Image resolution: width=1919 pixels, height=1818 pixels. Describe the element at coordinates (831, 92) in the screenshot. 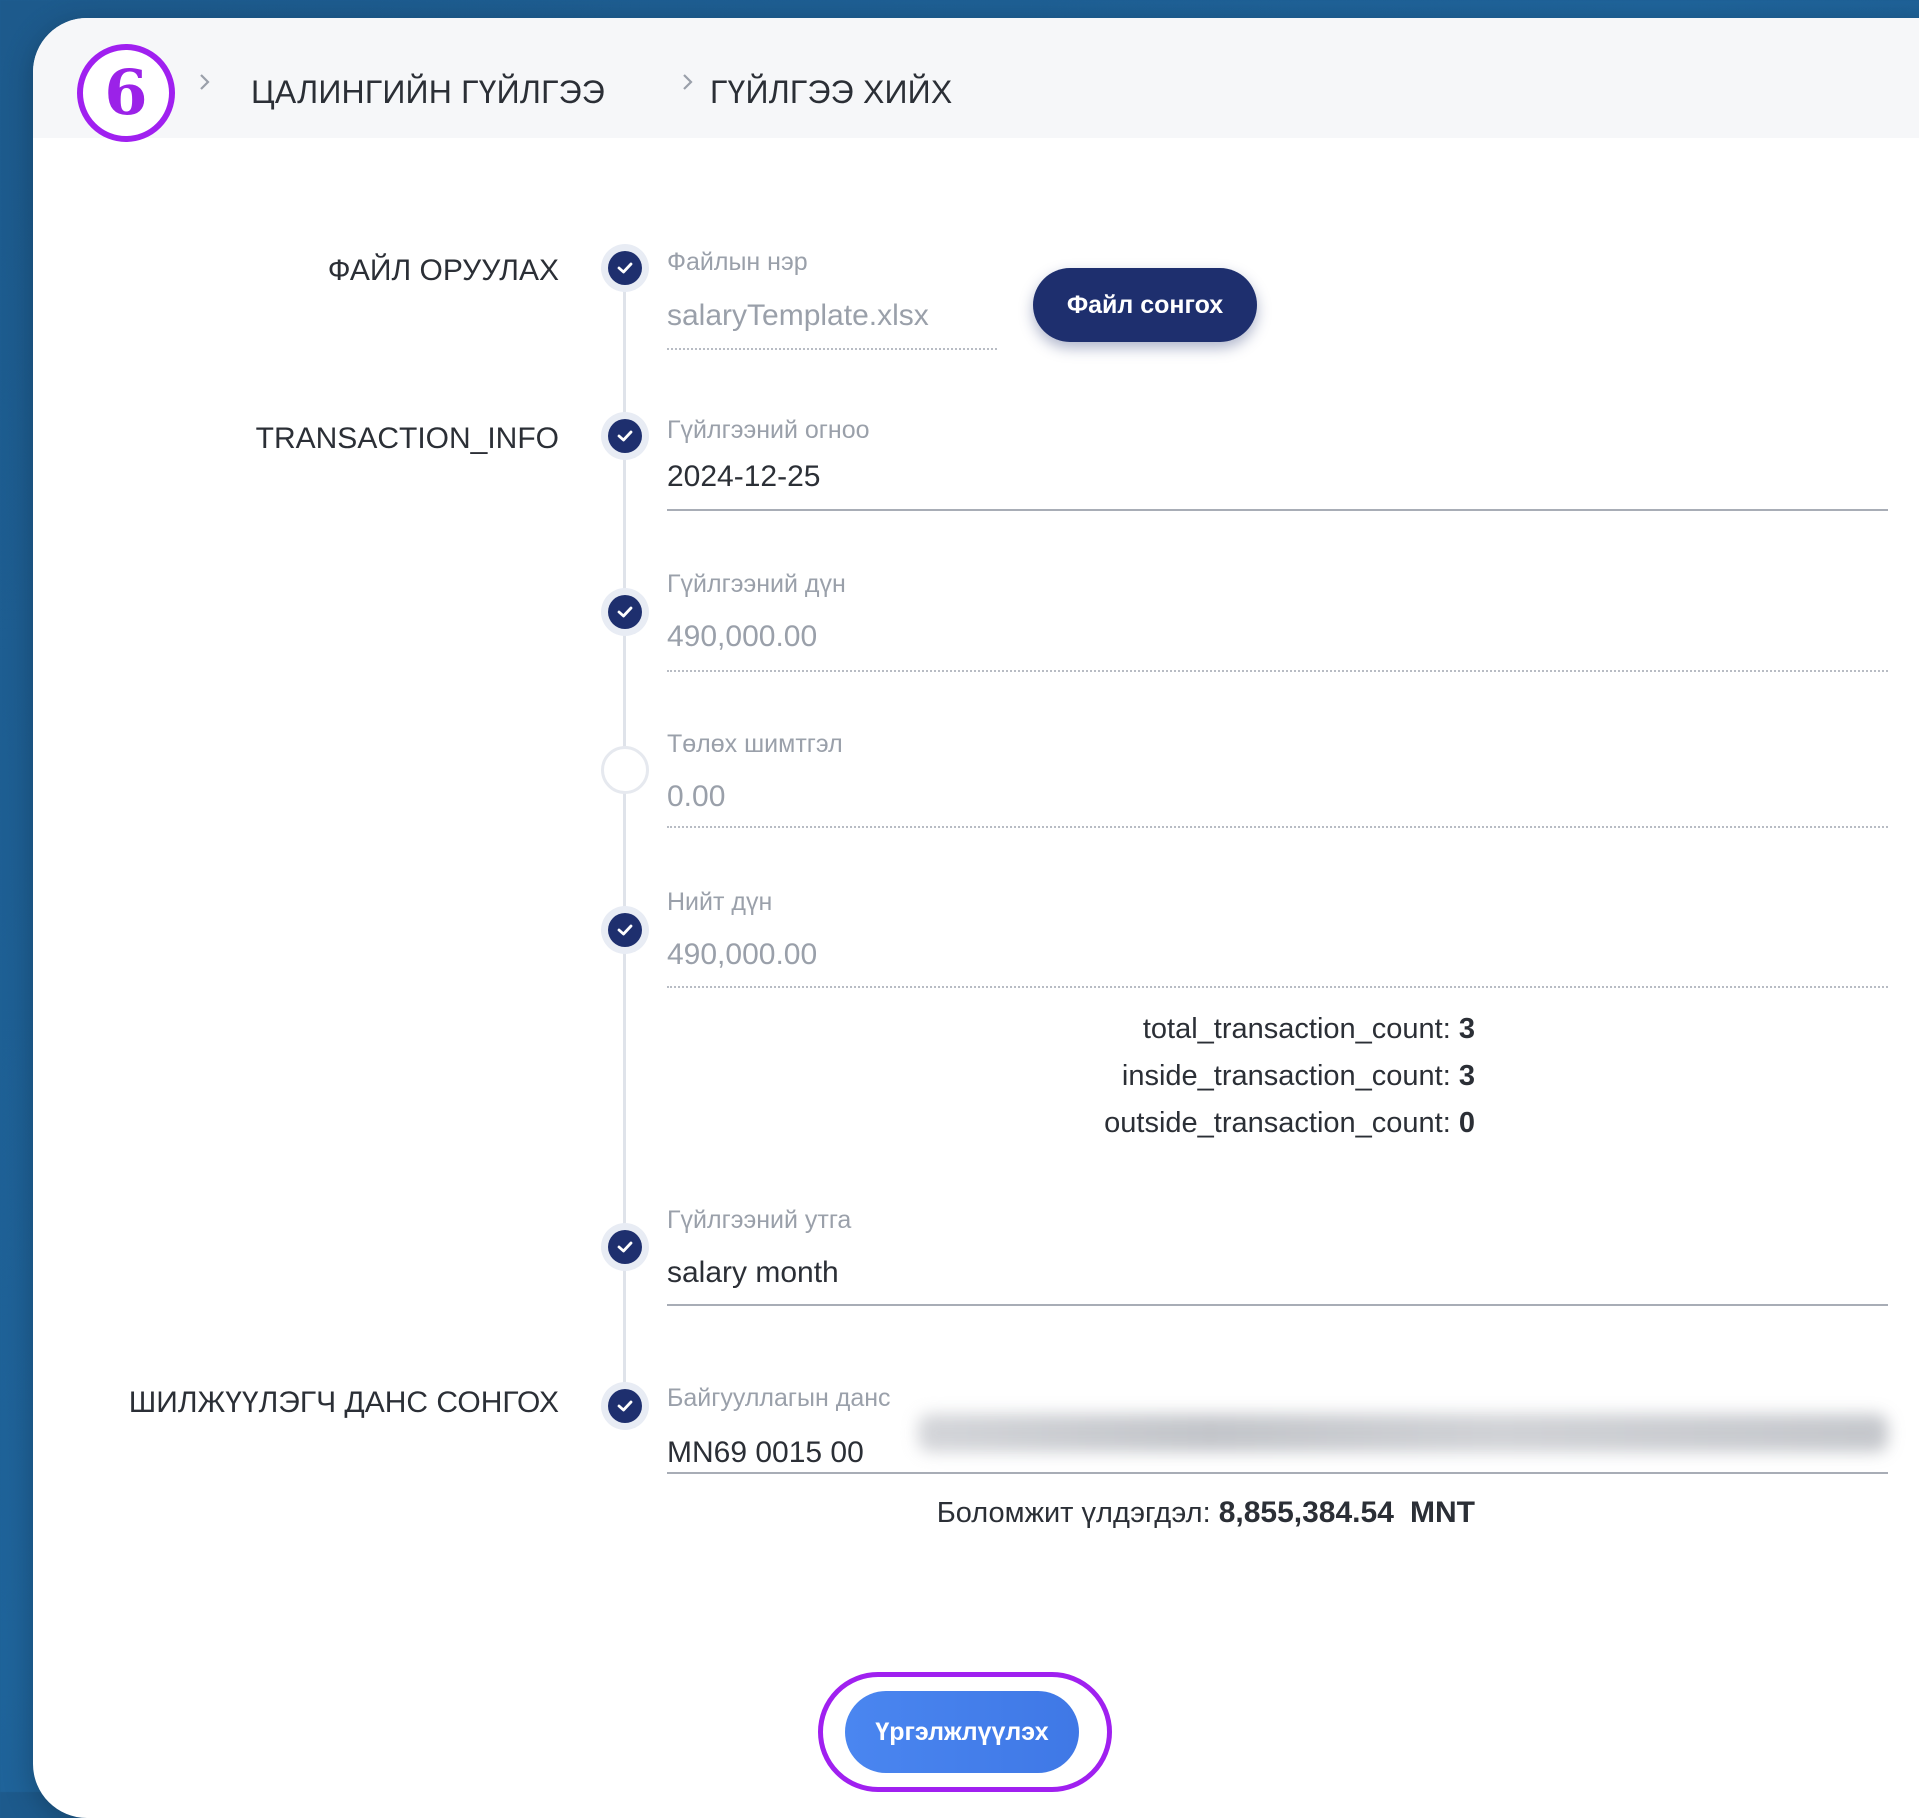

I see `breadcrumb-item-make-transaction: ГҮЙЛГЭЭ ХИЙХ` at that location.